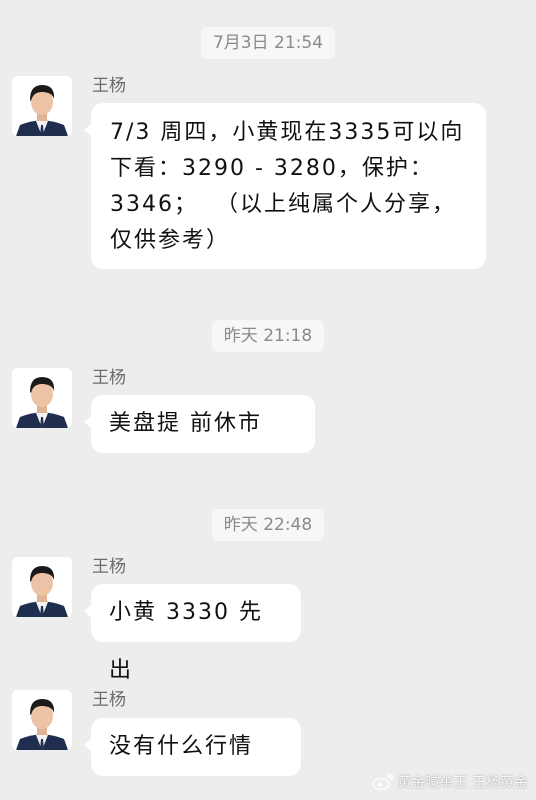  I want to click on message-timestamp: 7月3日 21:54, so click(268, 43).